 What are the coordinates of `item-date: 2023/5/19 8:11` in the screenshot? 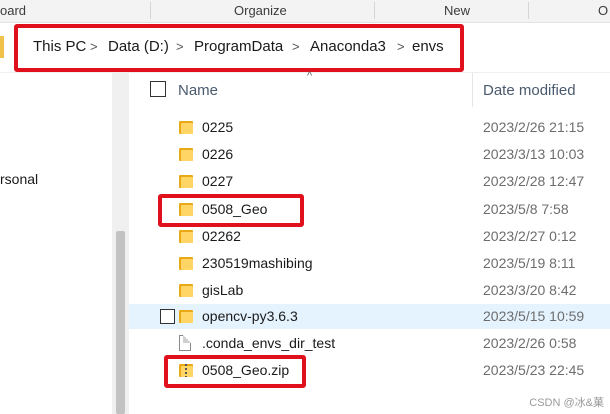 It's located at (529, 263).